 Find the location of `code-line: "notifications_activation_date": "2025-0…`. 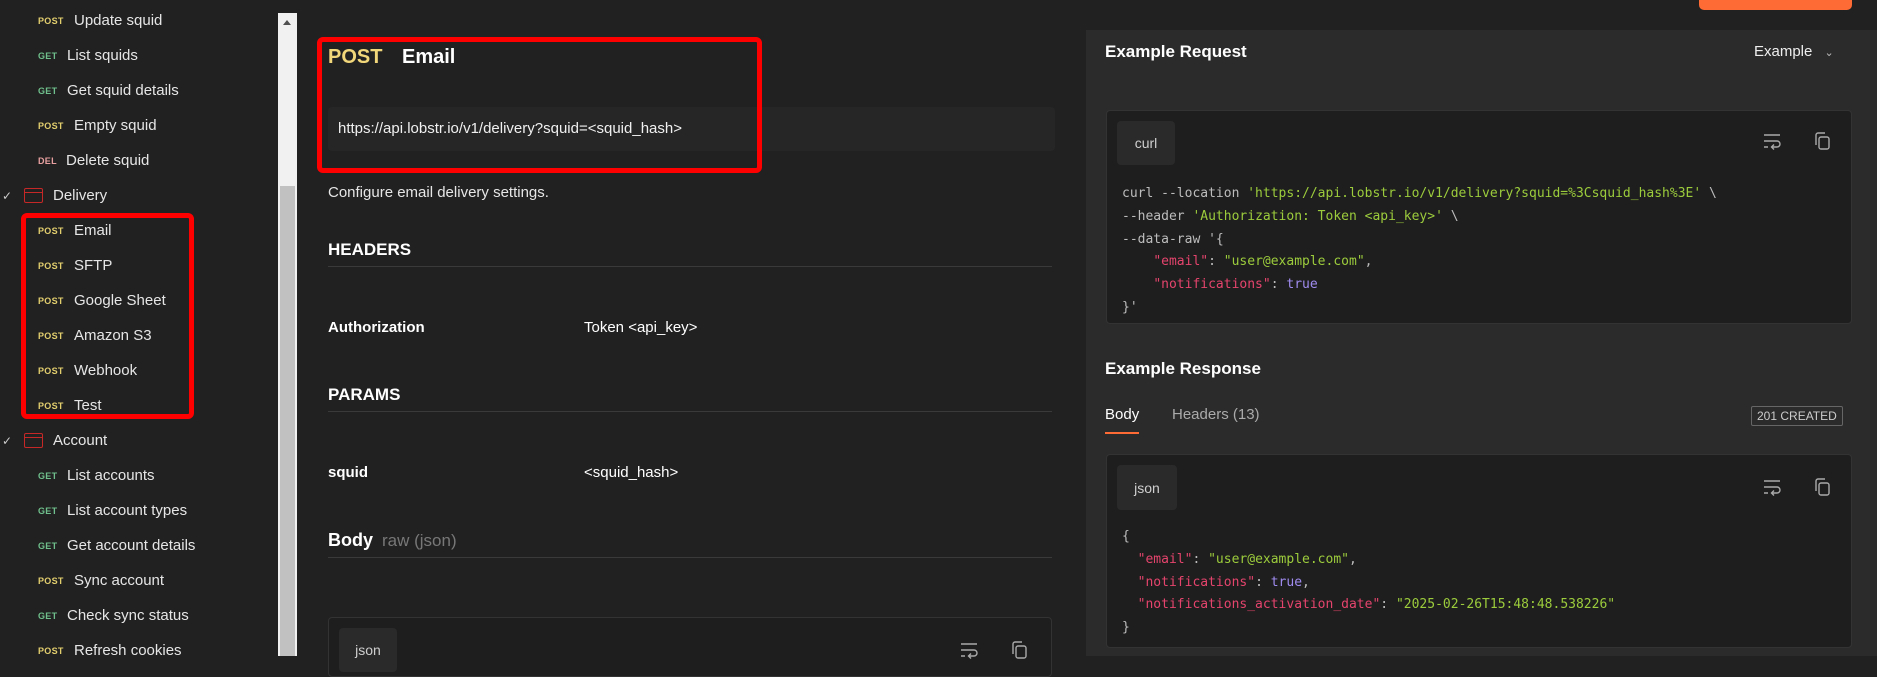

code-line: "notifications_activation_date": "2025-0… is located at coordinates (1368, 605).